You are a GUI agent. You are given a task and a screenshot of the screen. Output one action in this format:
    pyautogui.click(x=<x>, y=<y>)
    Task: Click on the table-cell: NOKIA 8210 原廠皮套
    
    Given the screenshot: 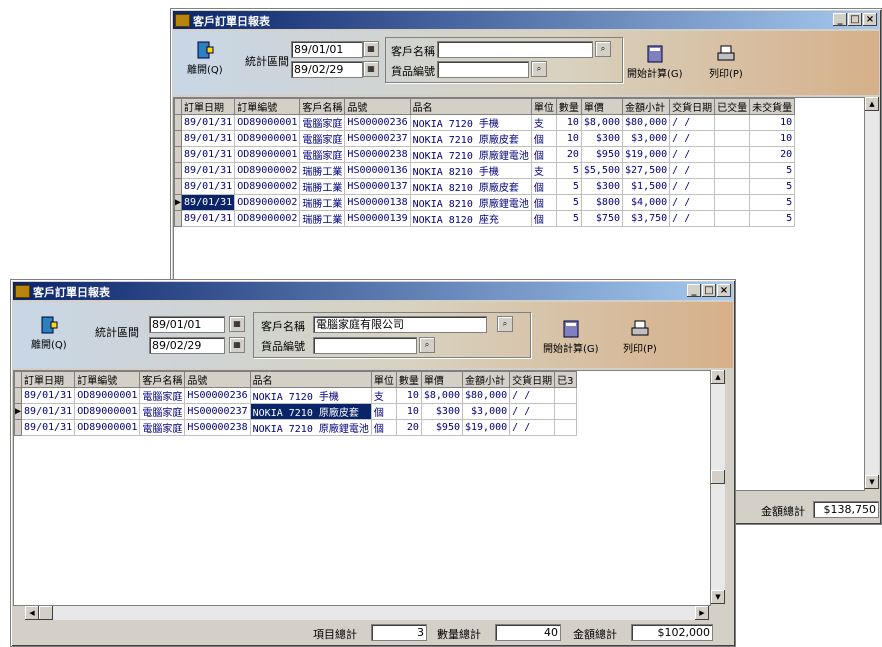 What is the action you would take?
    pyautogui.click(x=470, y=186)
    